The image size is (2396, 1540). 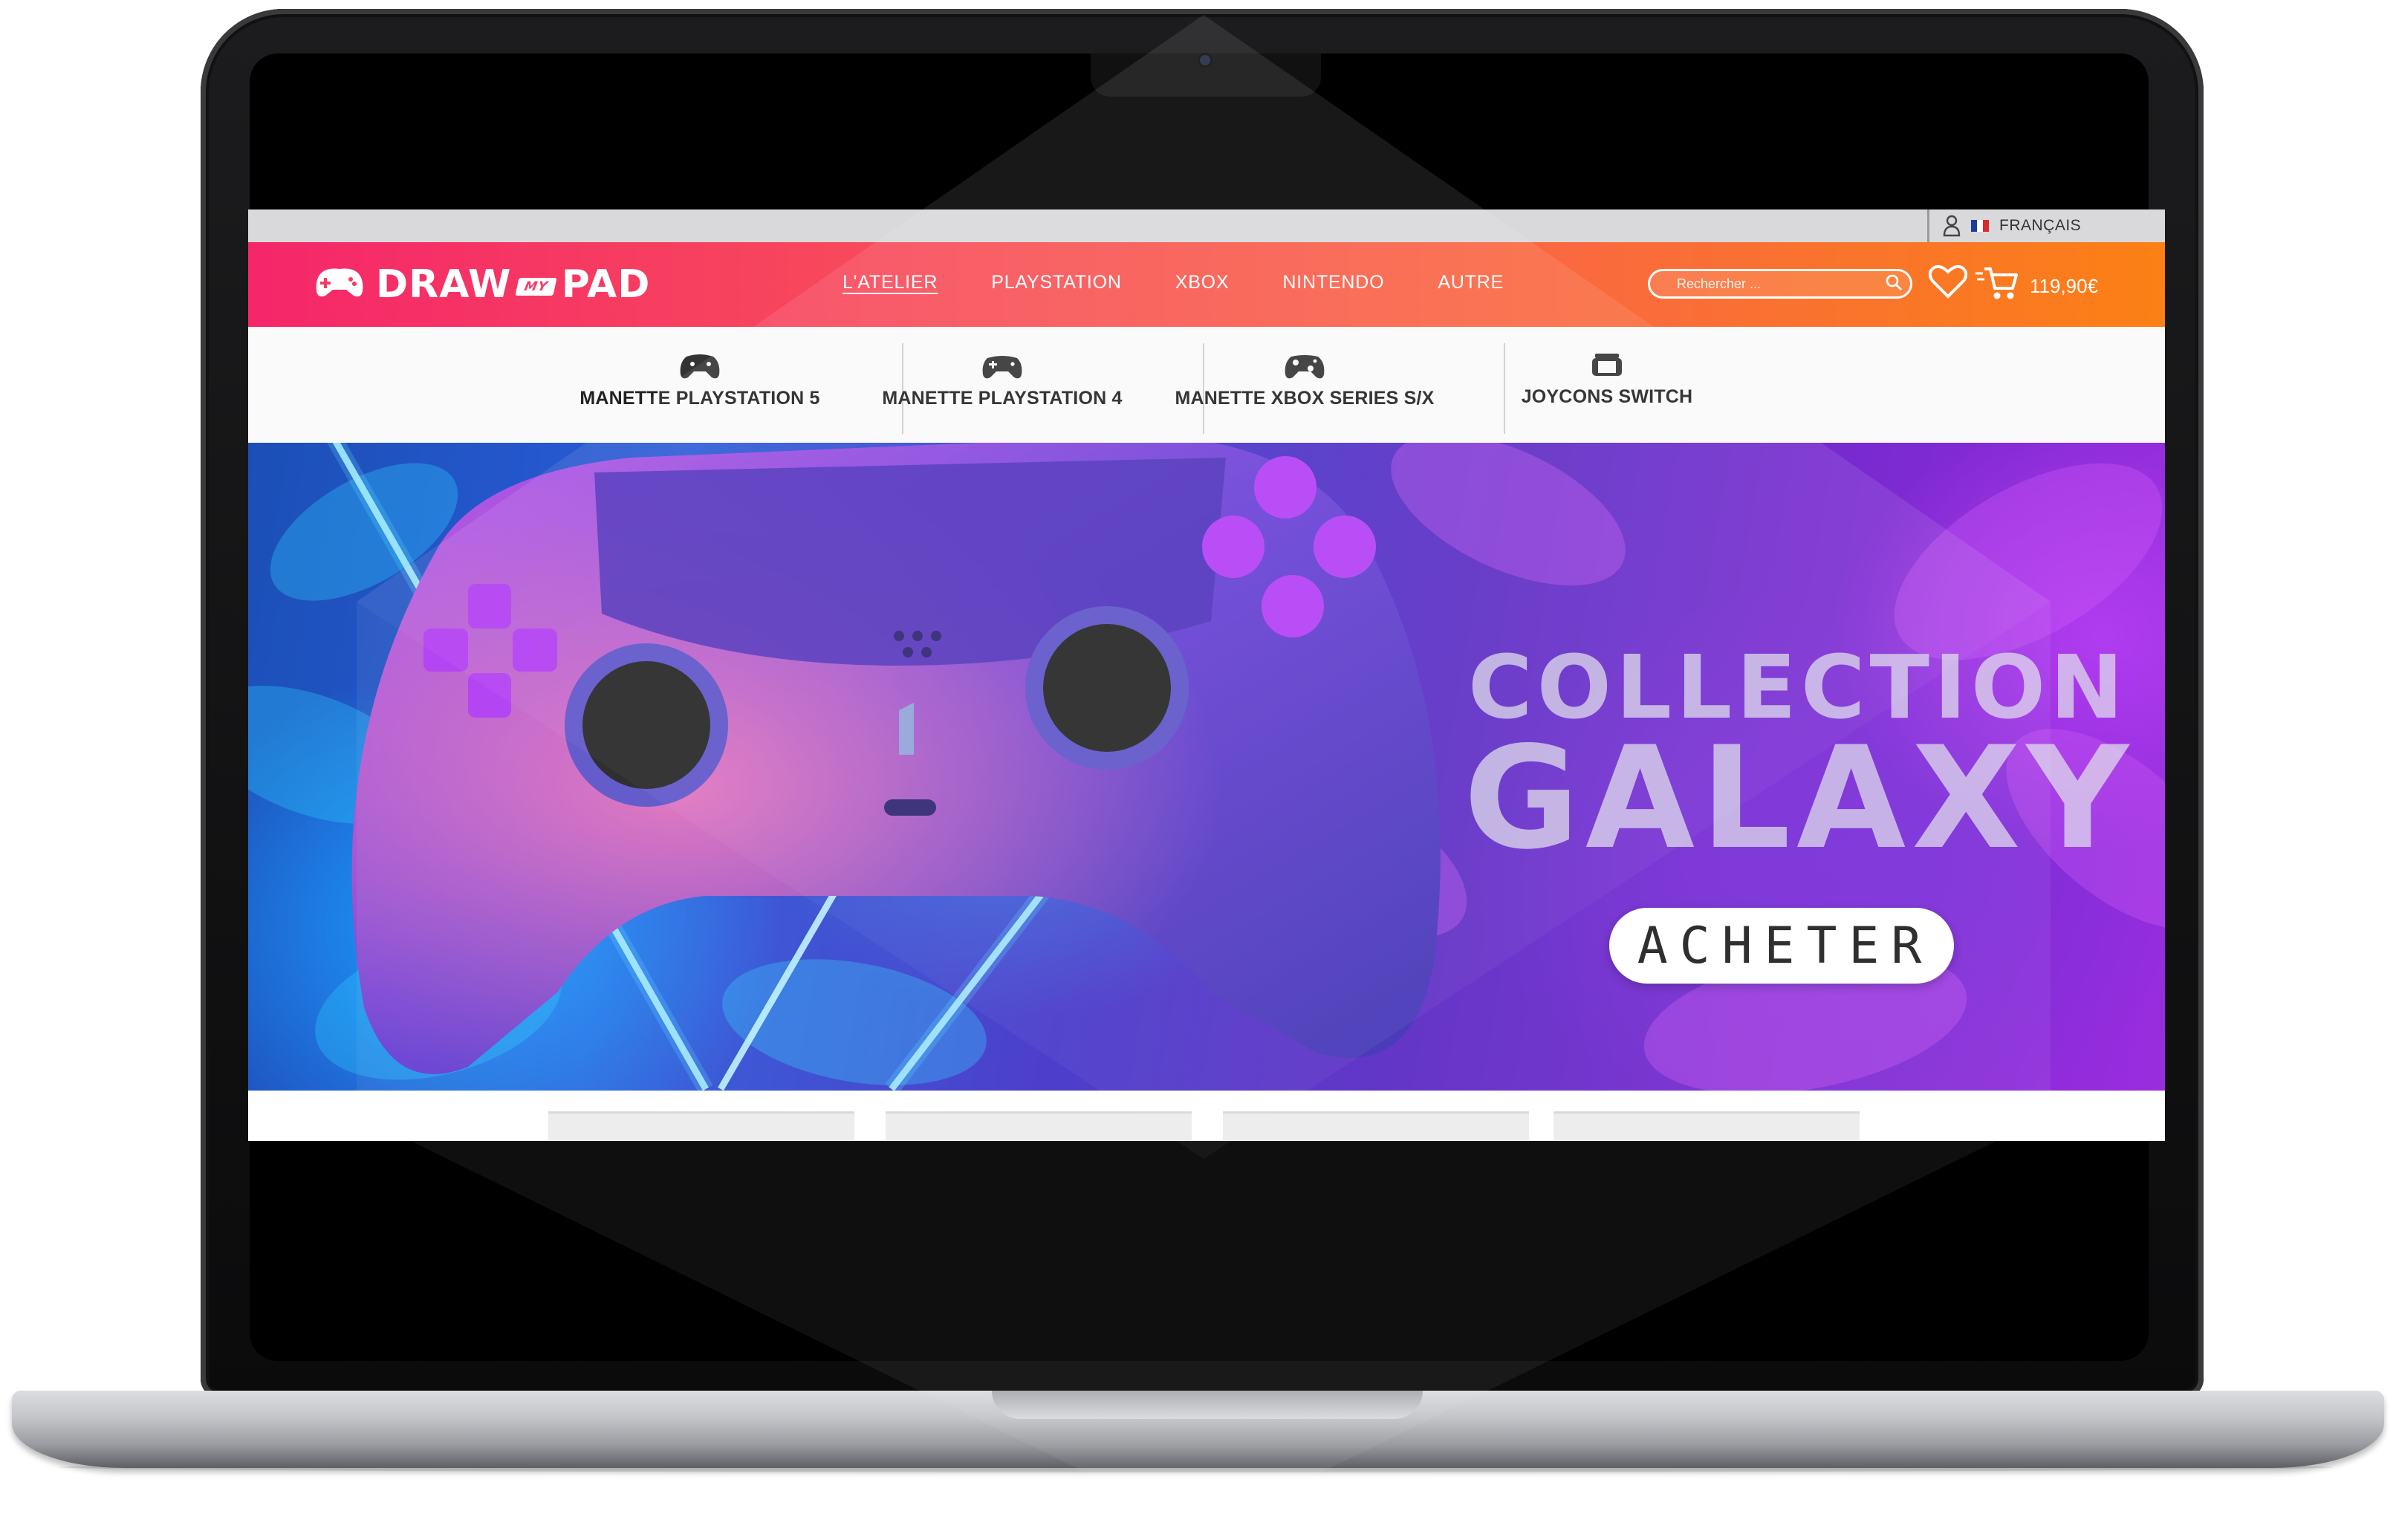 What do you see at coordinates (1607, 396) in the screenshot?
I see `category-label: JOYCONS SWITCH` at bounding box center [1607, 396].